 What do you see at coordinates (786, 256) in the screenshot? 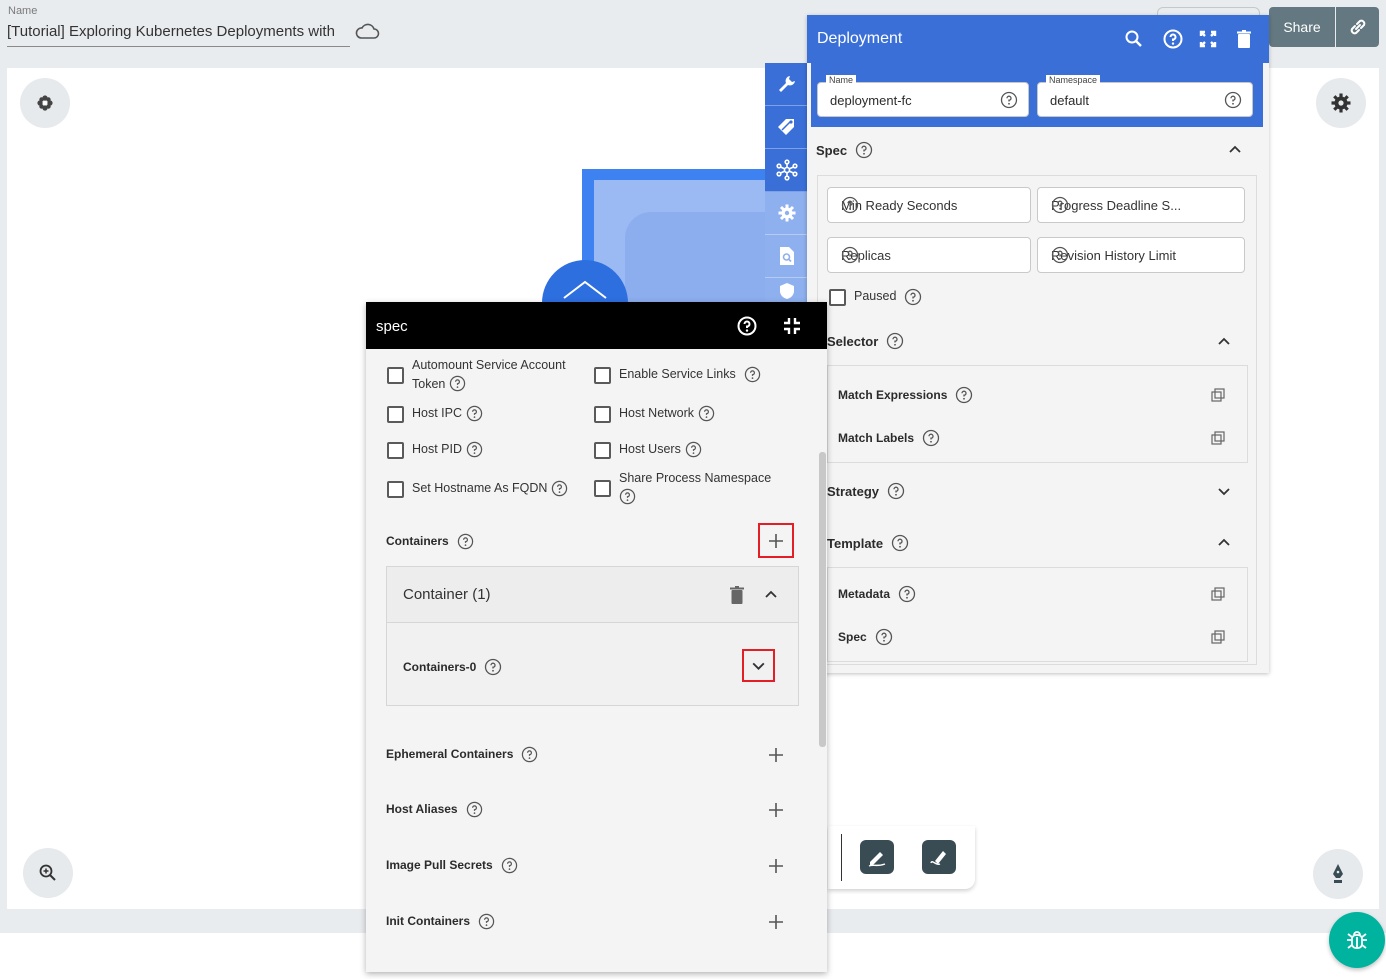
I see `search-doc-icon` at bounding box center [786, 256].